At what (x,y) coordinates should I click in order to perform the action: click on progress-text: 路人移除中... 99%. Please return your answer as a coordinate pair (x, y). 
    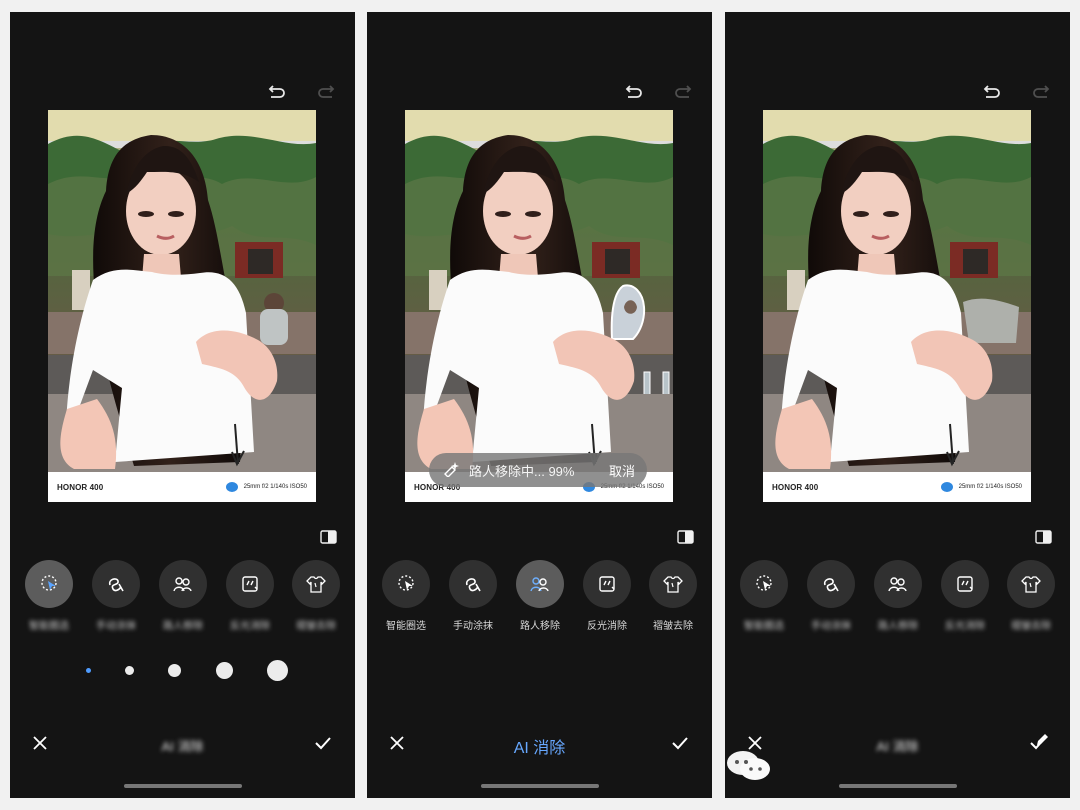
    Looking at the image, I should click on (522, 471).